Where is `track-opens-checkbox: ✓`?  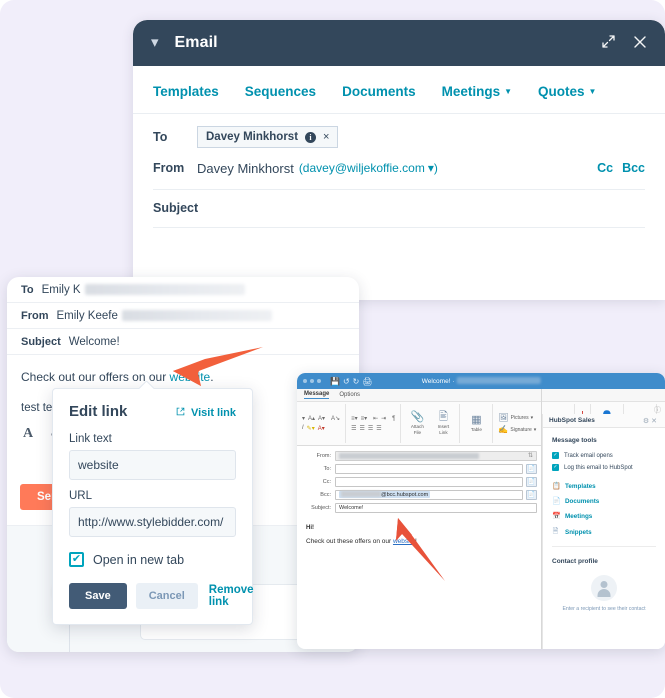 track-opens-checkbox: ✓ is located at coordinates (555, 455).